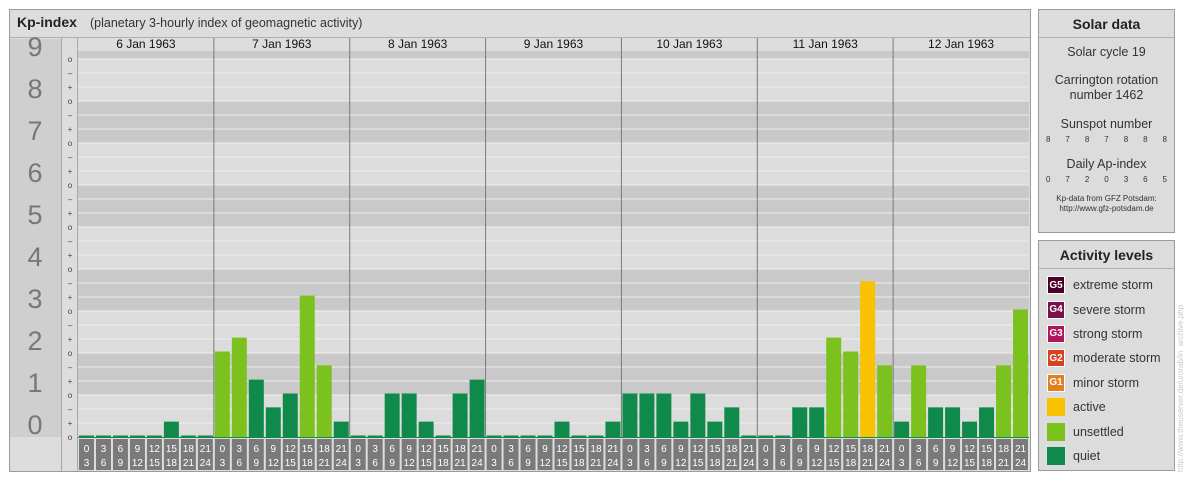  I want to click on time-slot-start: 15, so click(172, 449).